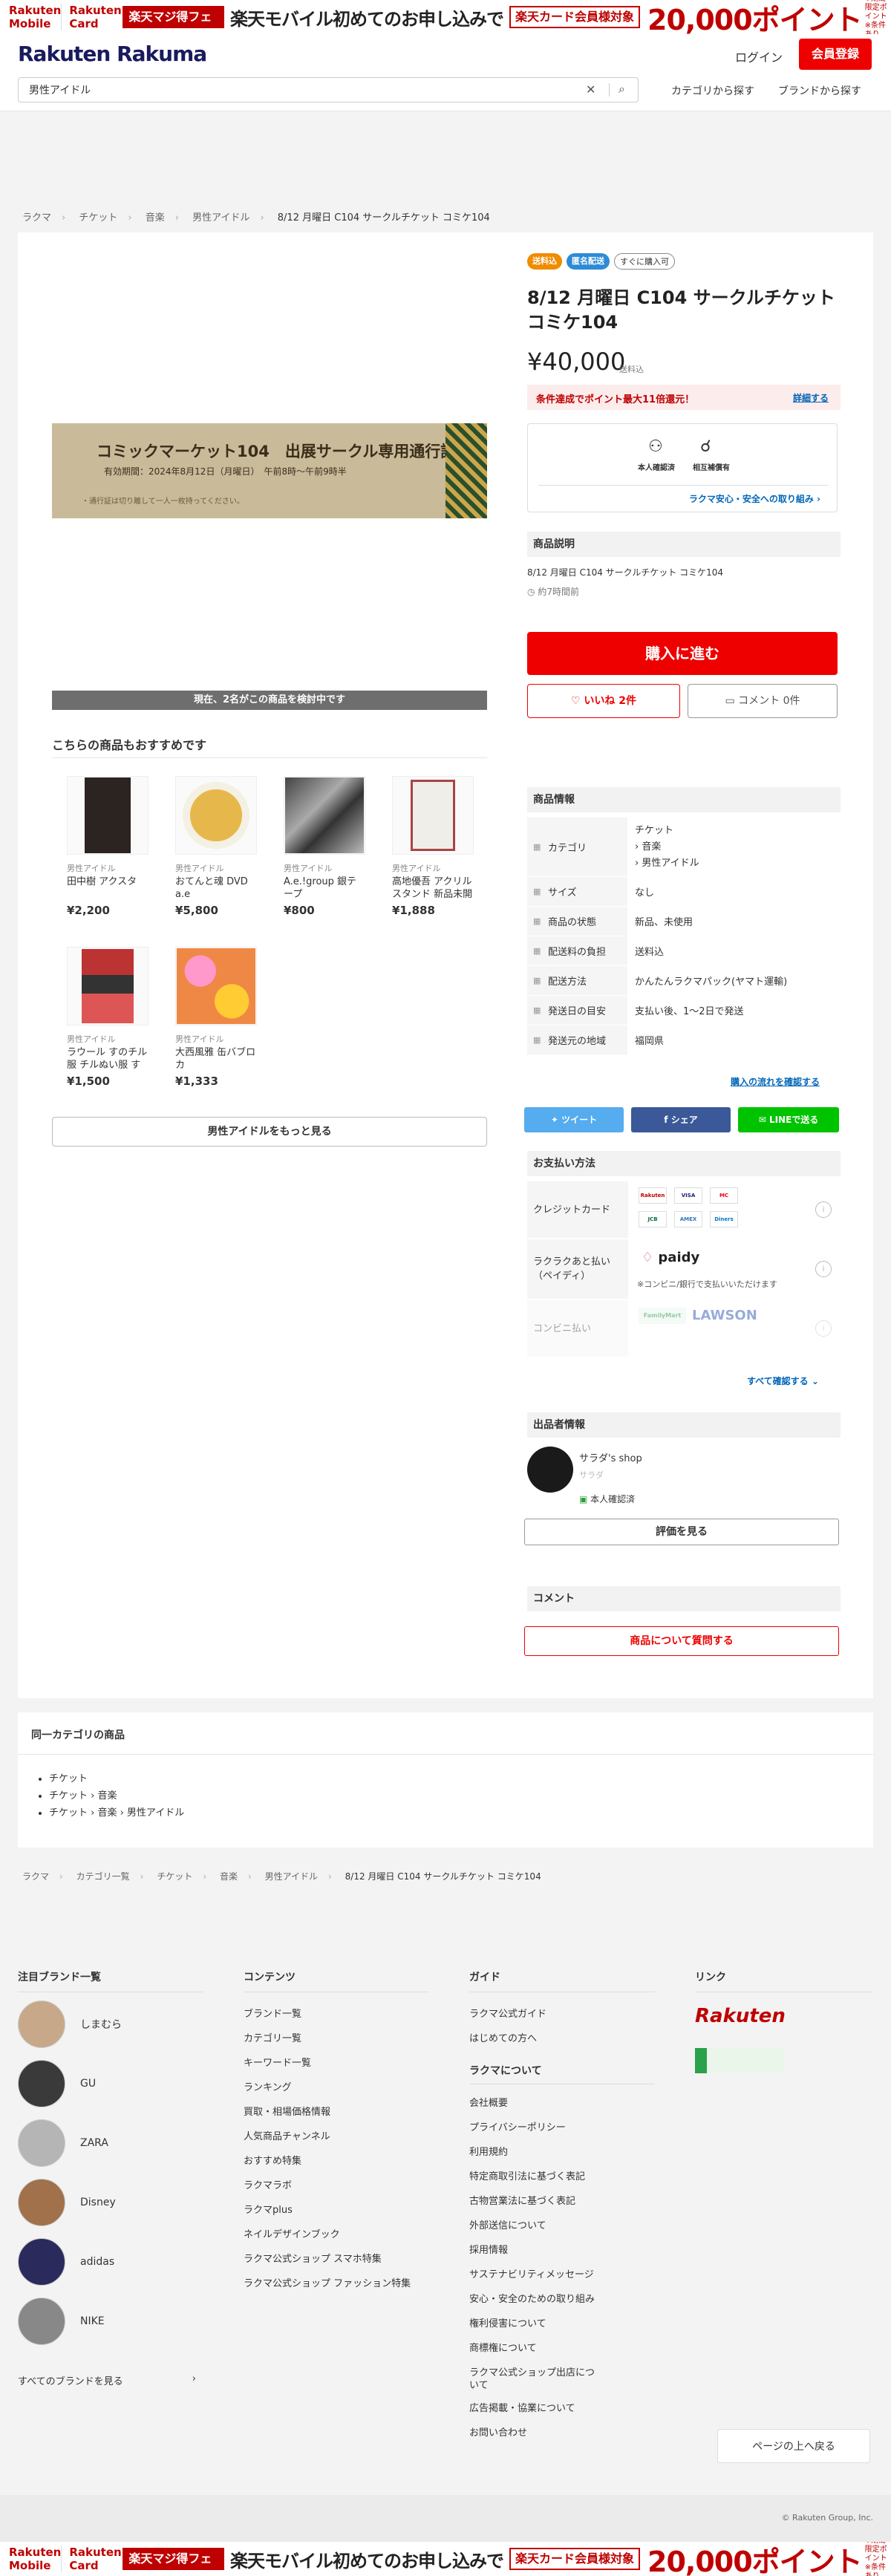 This screenshot has height=2576, width=891. What do you see at coordinates (550, 1470) in the screenshot?
I see `seller-avatar` at bounding box center [550, 1470].